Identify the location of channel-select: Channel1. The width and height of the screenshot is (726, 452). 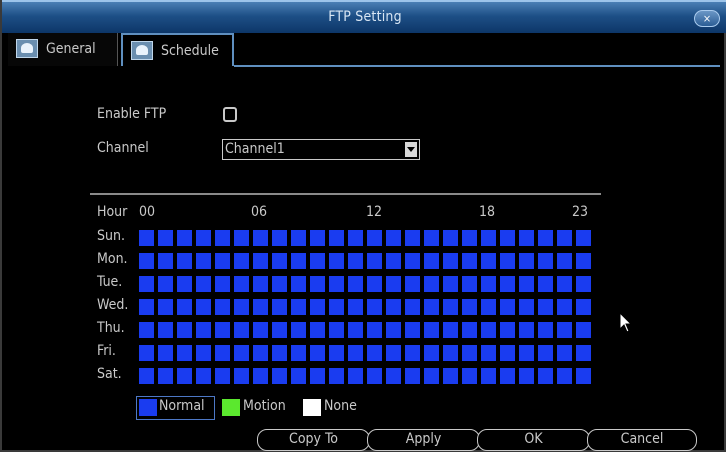
(321, 149).